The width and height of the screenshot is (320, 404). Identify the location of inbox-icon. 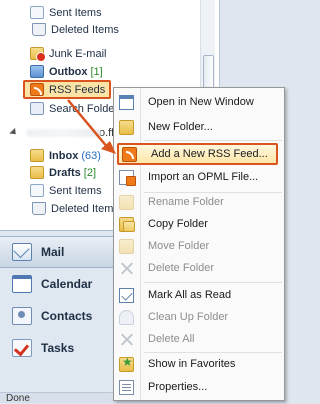
(37, 155).